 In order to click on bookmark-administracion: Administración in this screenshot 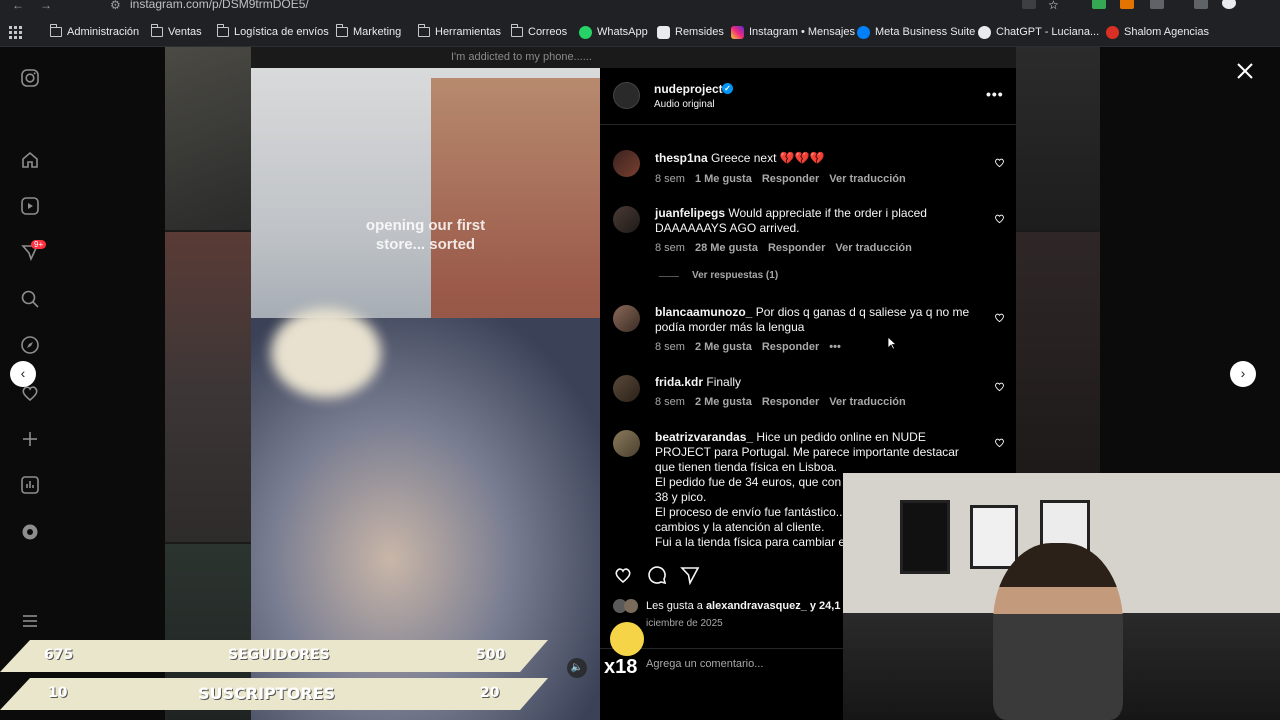, I will do `click(94, 32)`.